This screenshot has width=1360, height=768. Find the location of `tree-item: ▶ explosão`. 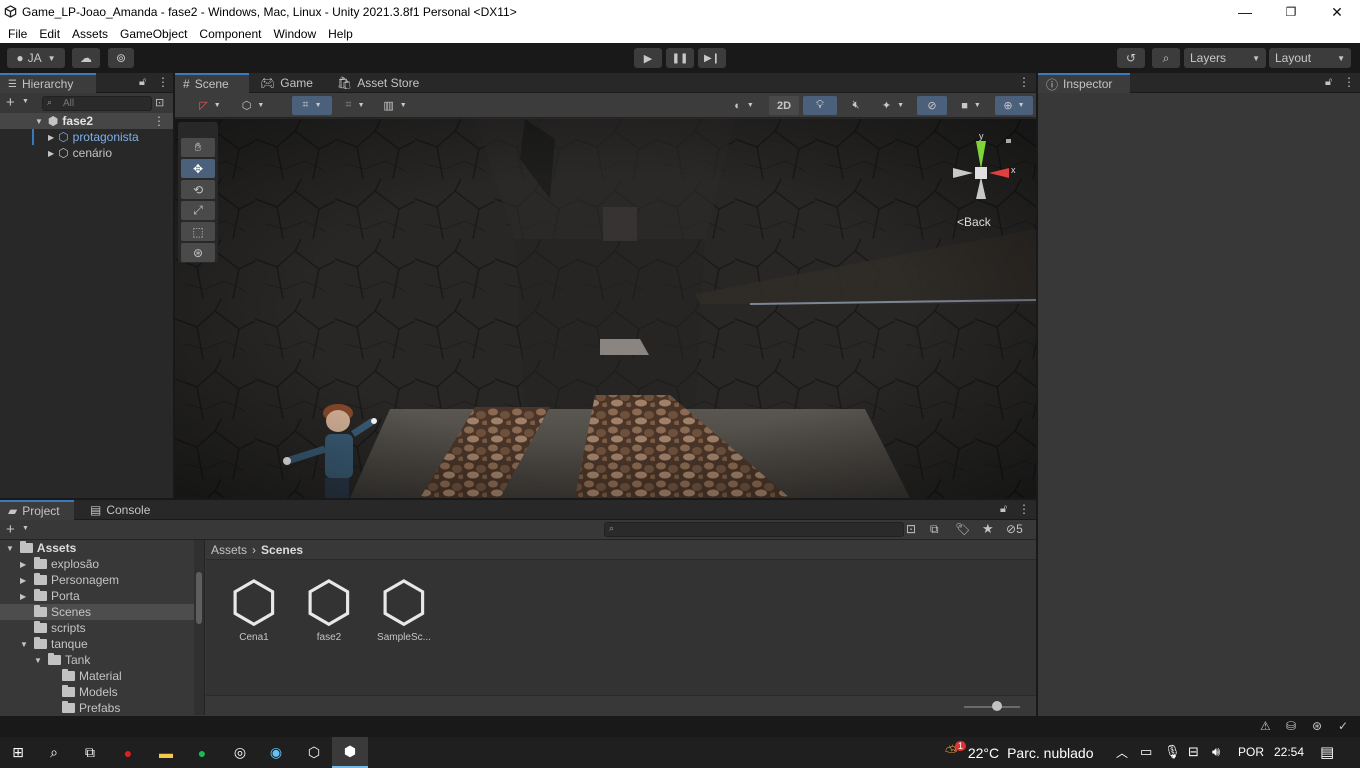

tree-item: ▶ explosão is located at coordinates (102, 564).